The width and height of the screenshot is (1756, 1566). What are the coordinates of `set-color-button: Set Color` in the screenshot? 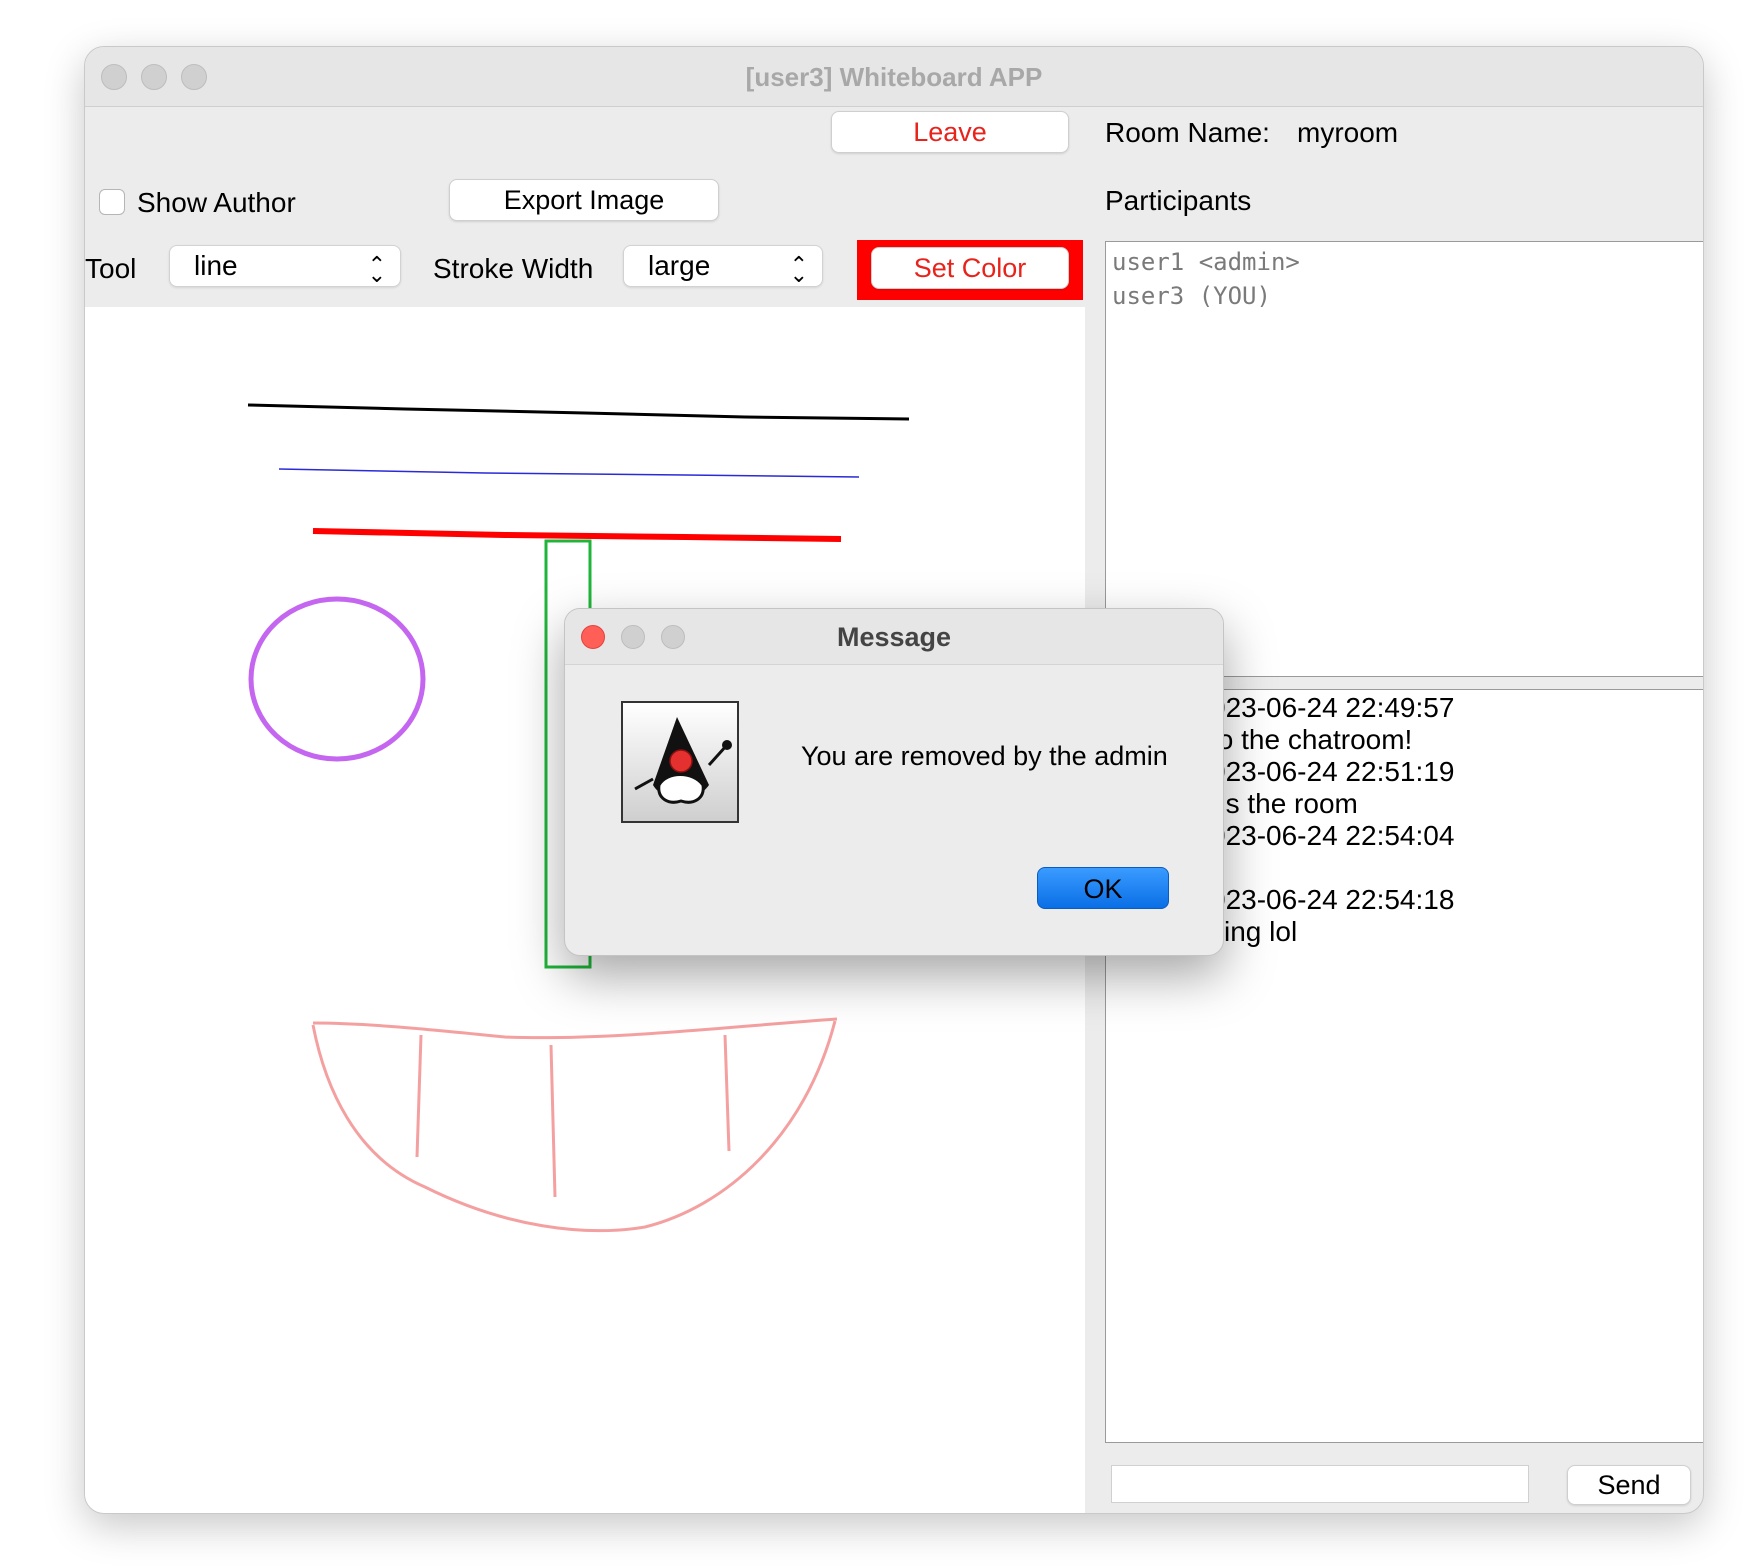 It's located at (970, 268).